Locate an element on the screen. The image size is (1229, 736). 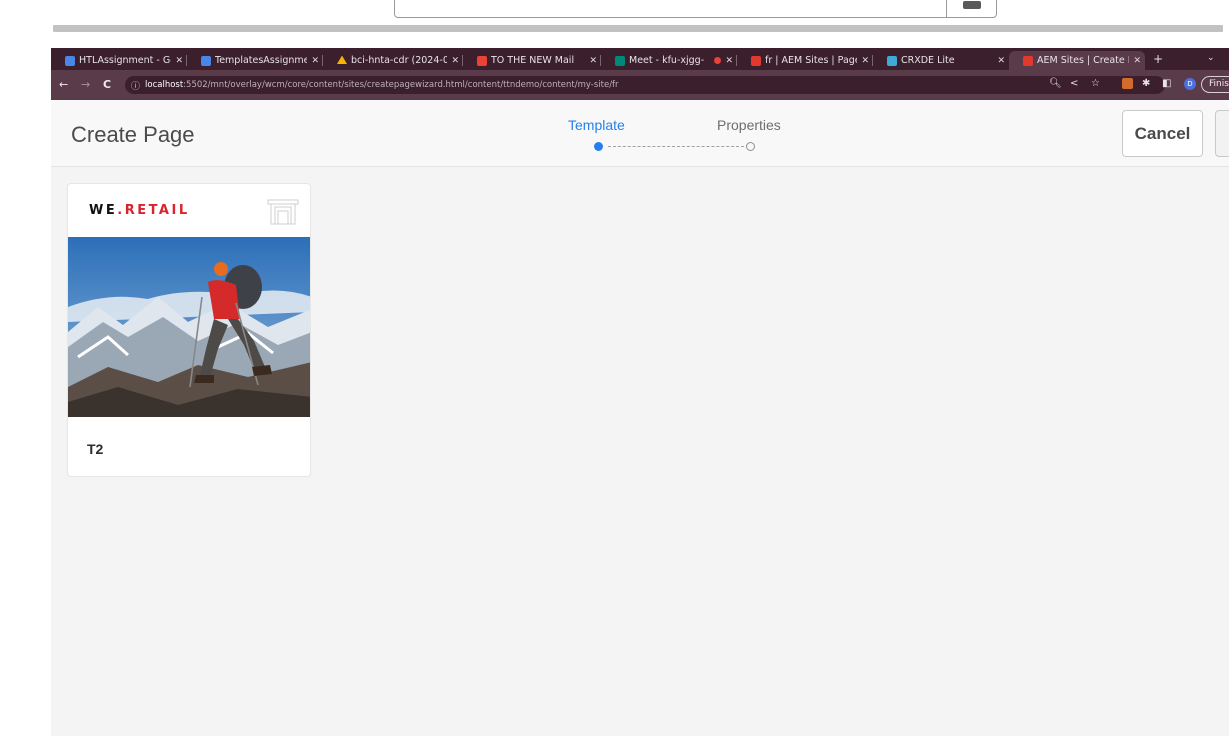
step-progress-line is located at coordinates (676, 146).